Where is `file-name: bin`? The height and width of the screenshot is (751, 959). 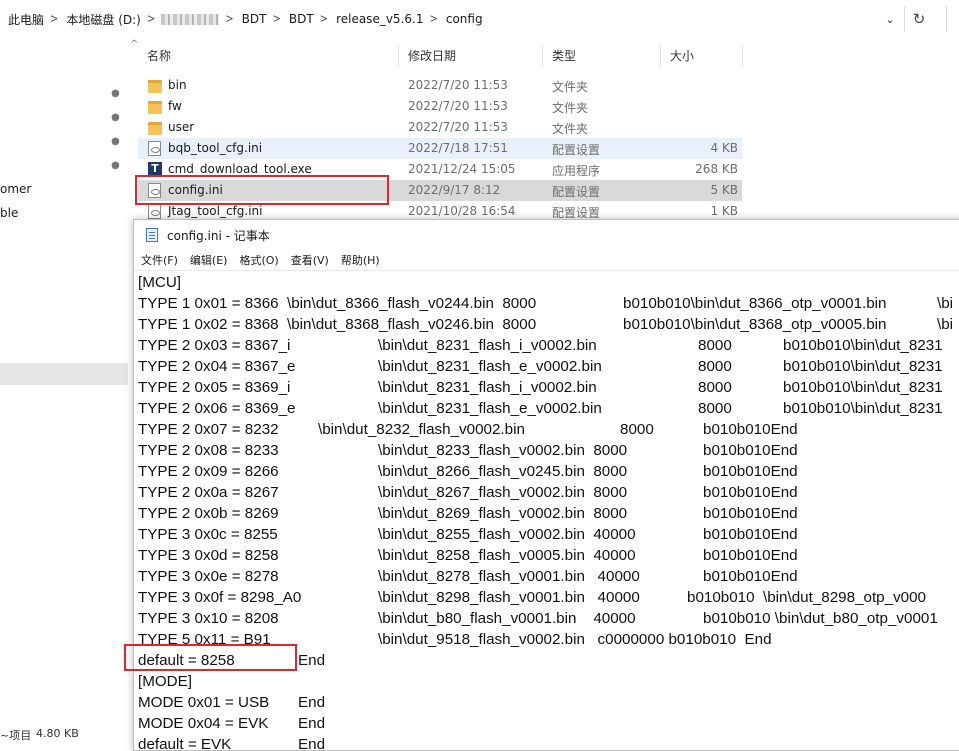 file-name: bin is located at coordinates (177, 85).